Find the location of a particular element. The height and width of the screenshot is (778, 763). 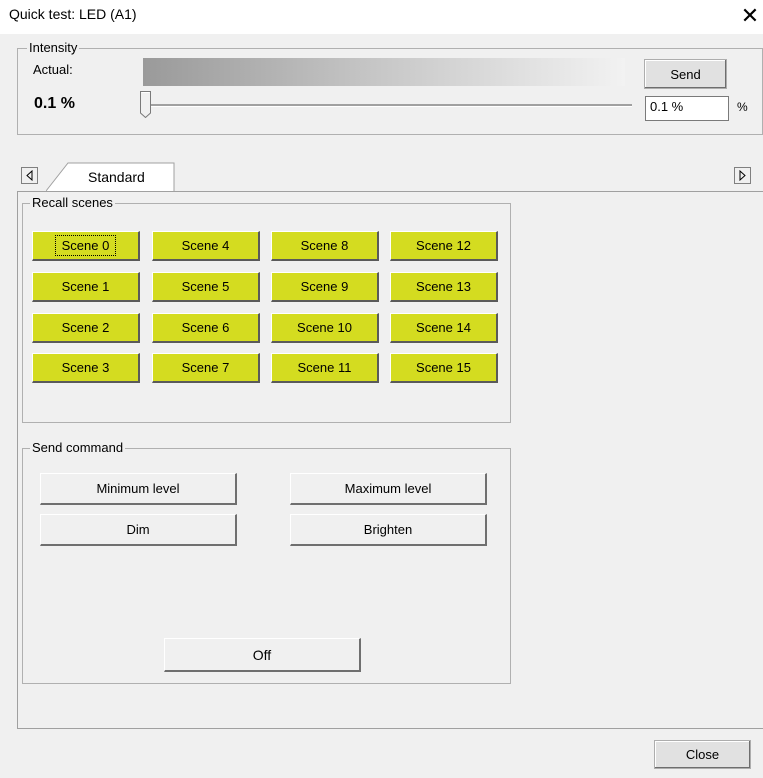

window-title: Quick test: LED (A1) is located at coordinates (73, 14).